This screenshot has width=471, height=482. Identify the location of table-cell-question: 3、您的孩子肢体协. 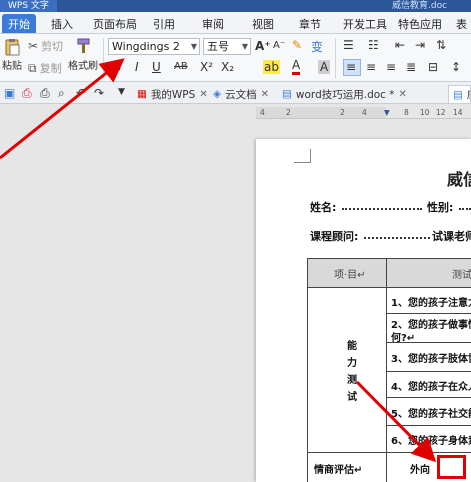
(431, 357).